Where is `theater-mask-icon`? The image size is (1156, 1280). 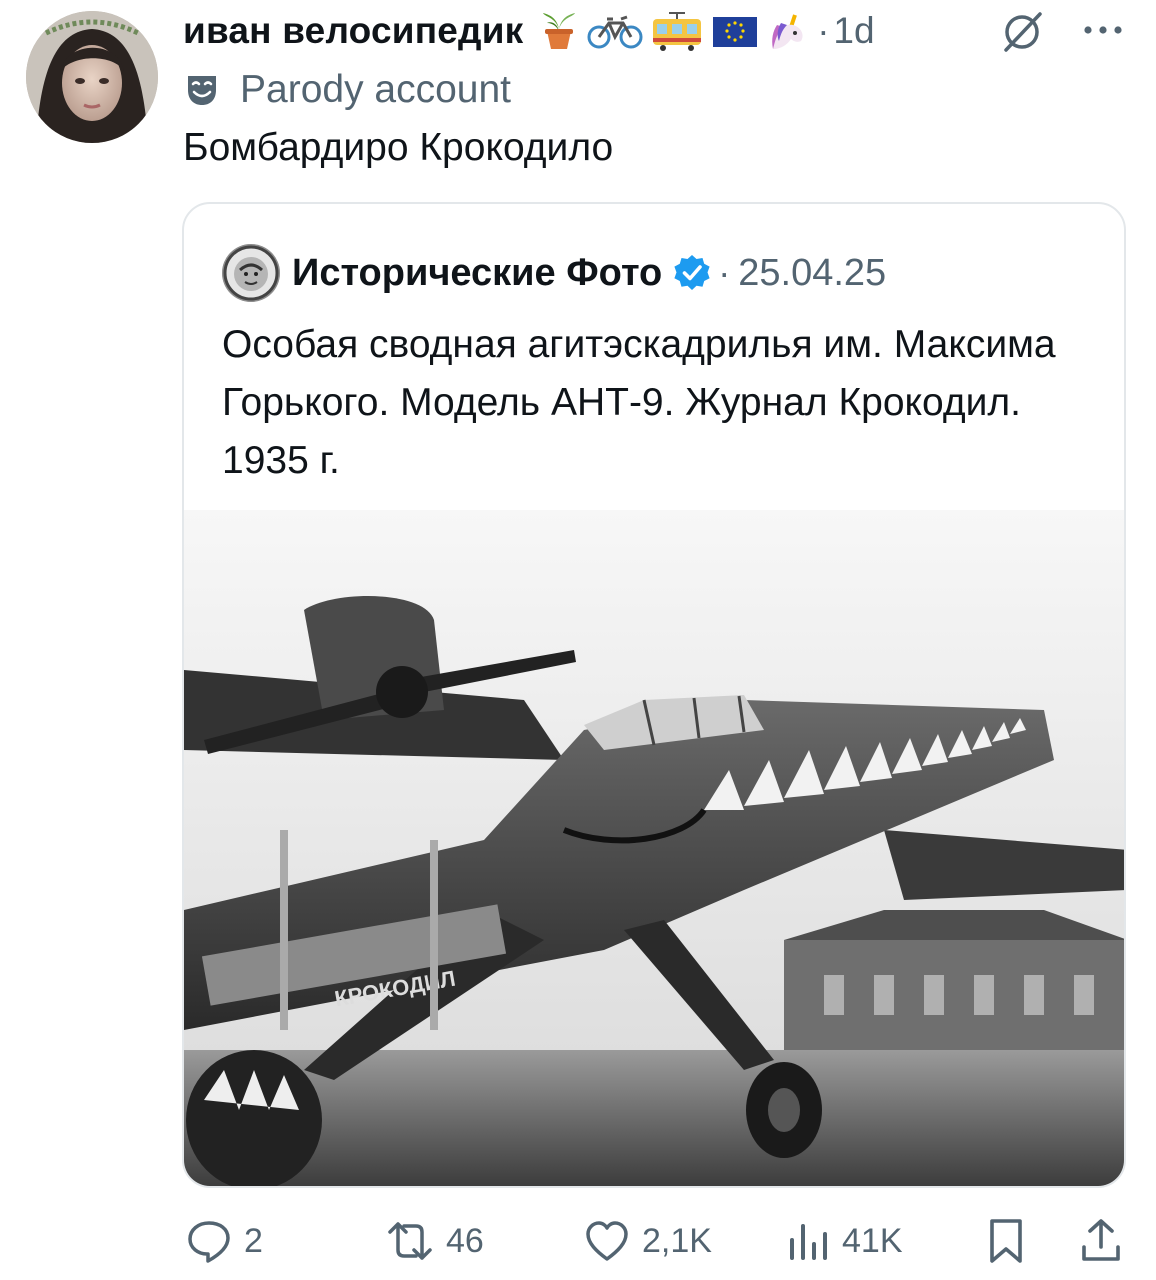 theater-mask-icon is located at coordinates (202, 90).